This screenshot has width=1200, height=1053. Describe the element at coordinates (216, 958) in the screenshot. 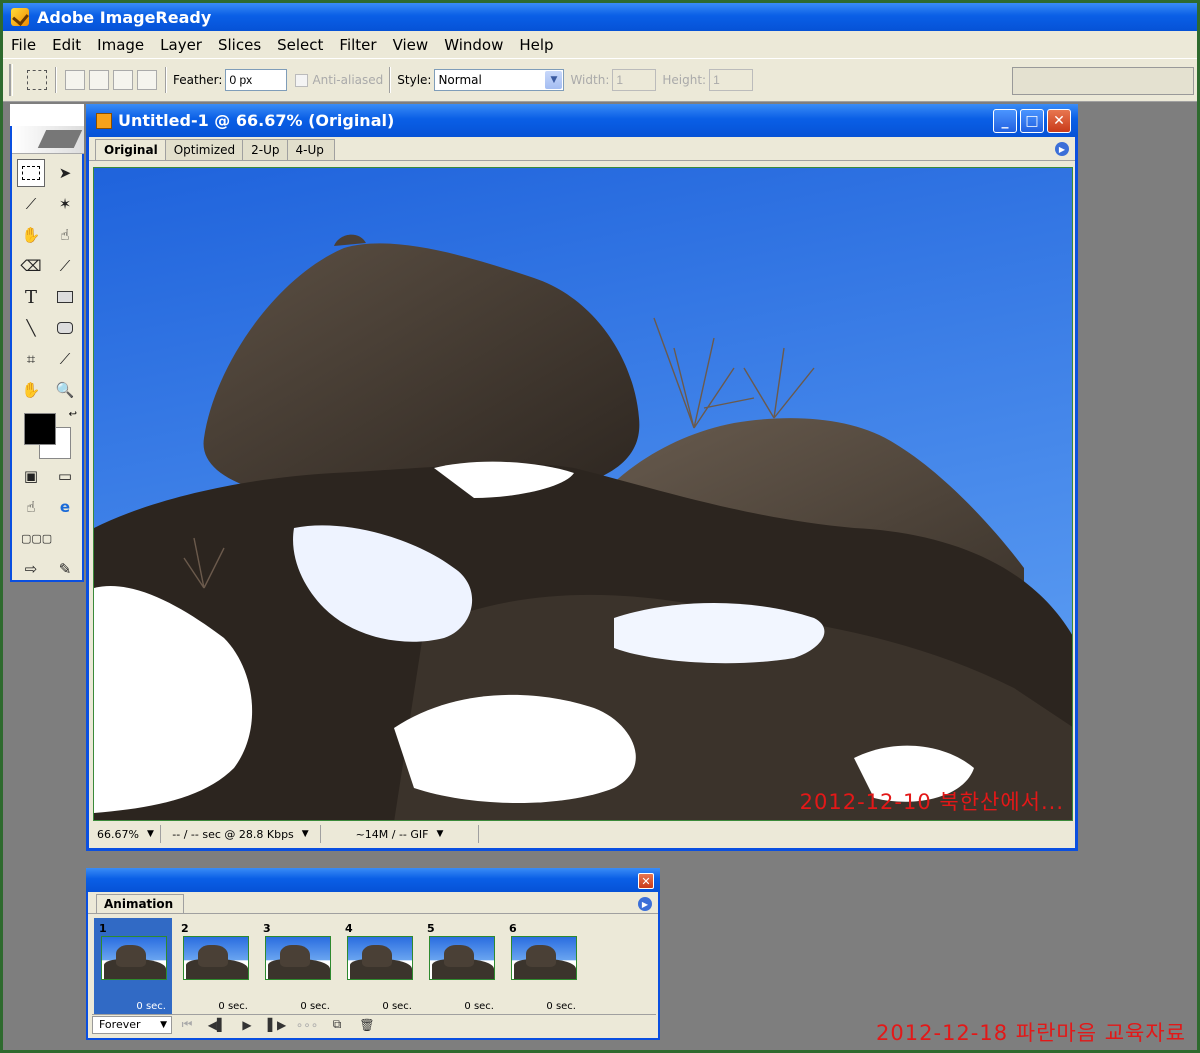

I see `frame-thumbnail` at that location.